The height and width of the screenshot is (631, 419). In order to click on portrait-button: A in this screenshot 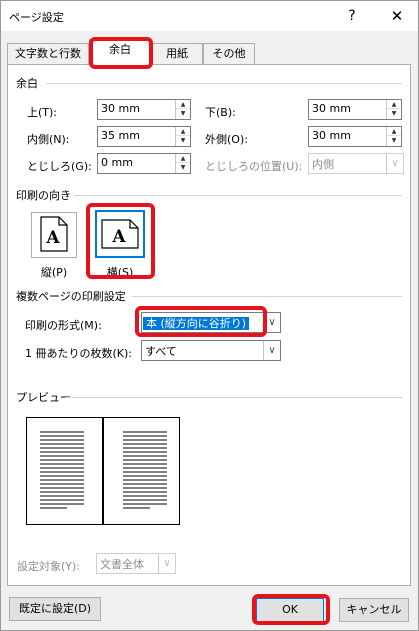, I will do `click(54, 235)`.